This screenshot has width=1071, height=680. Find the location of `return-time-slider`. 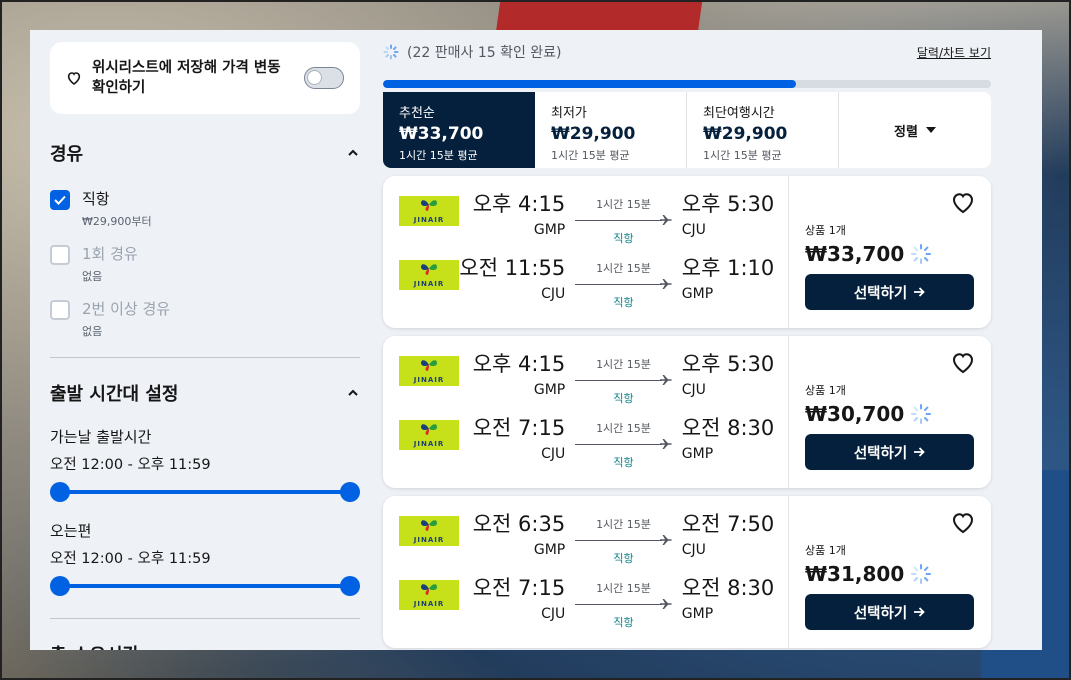

return-time-slider is located at coordinates (205, 586).